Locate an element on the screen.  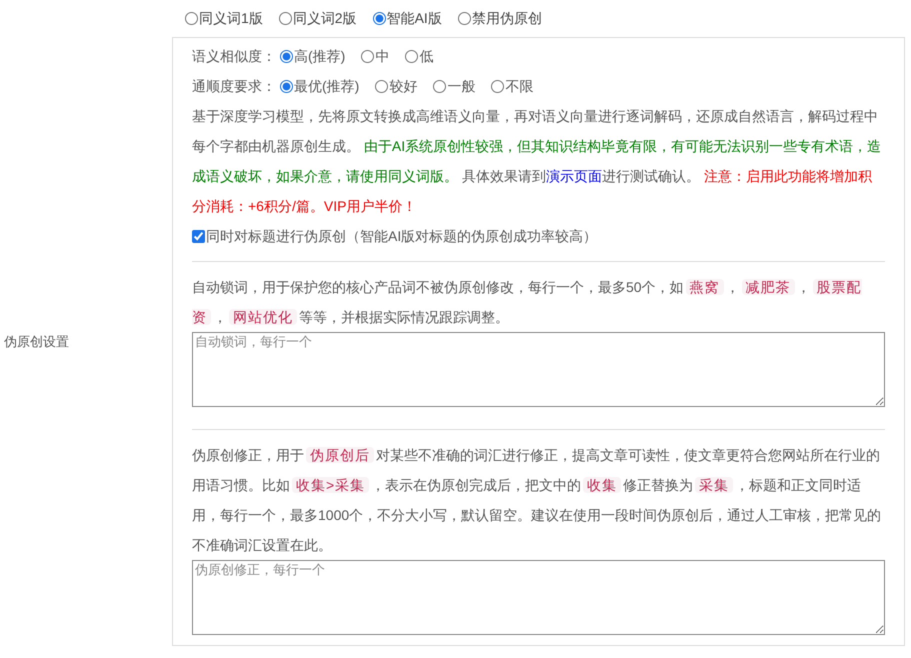
correction-description: 伪原创修正，用于 伪原创后 对某些不准确的词汇进行修正，提高文章可读性，使文章更符合您网站所在行业的用语习惯。比如 收集>采集 ，表示在伪原创完成后，把文中的 收集 修正替换为 采集 ，标题和正文同时适用，每行一个，最多1000个，不分大小写，默认留空。建议在使用一段时间伪原创后，通过人工审核，把常见的不准确词汇设置在此。 is located at coordinates (537, 500).